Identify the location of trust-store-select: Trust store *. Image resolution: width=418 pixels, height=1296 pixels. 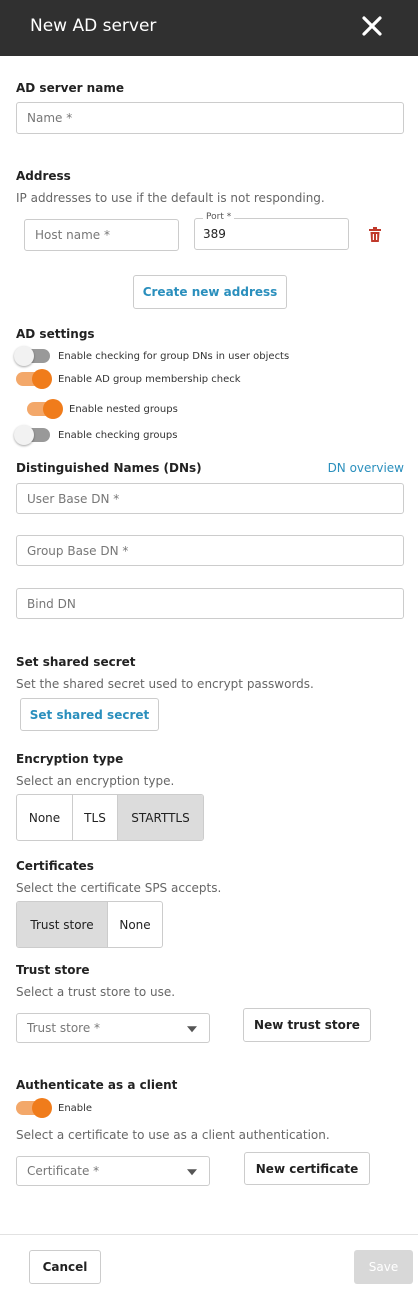
(113, 1028).